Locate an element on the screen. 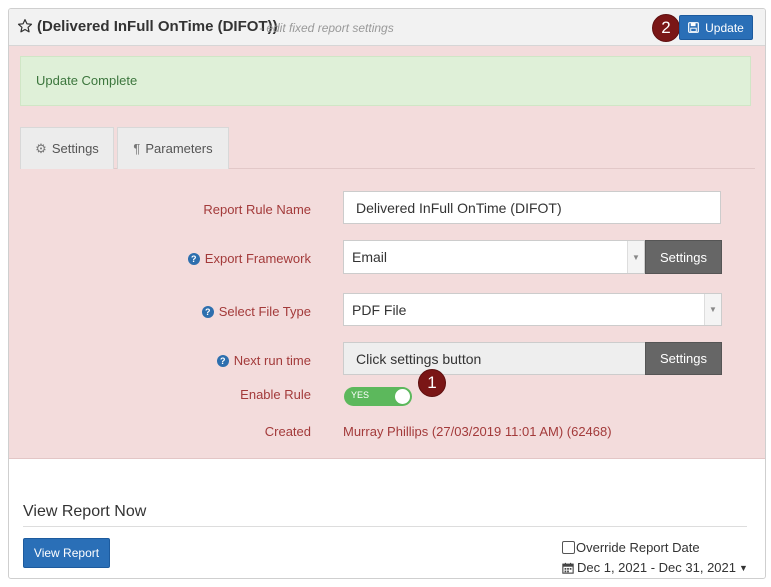 This screenshot has height=587, width=771. created-label: Created is located at coordinates (288, 431).